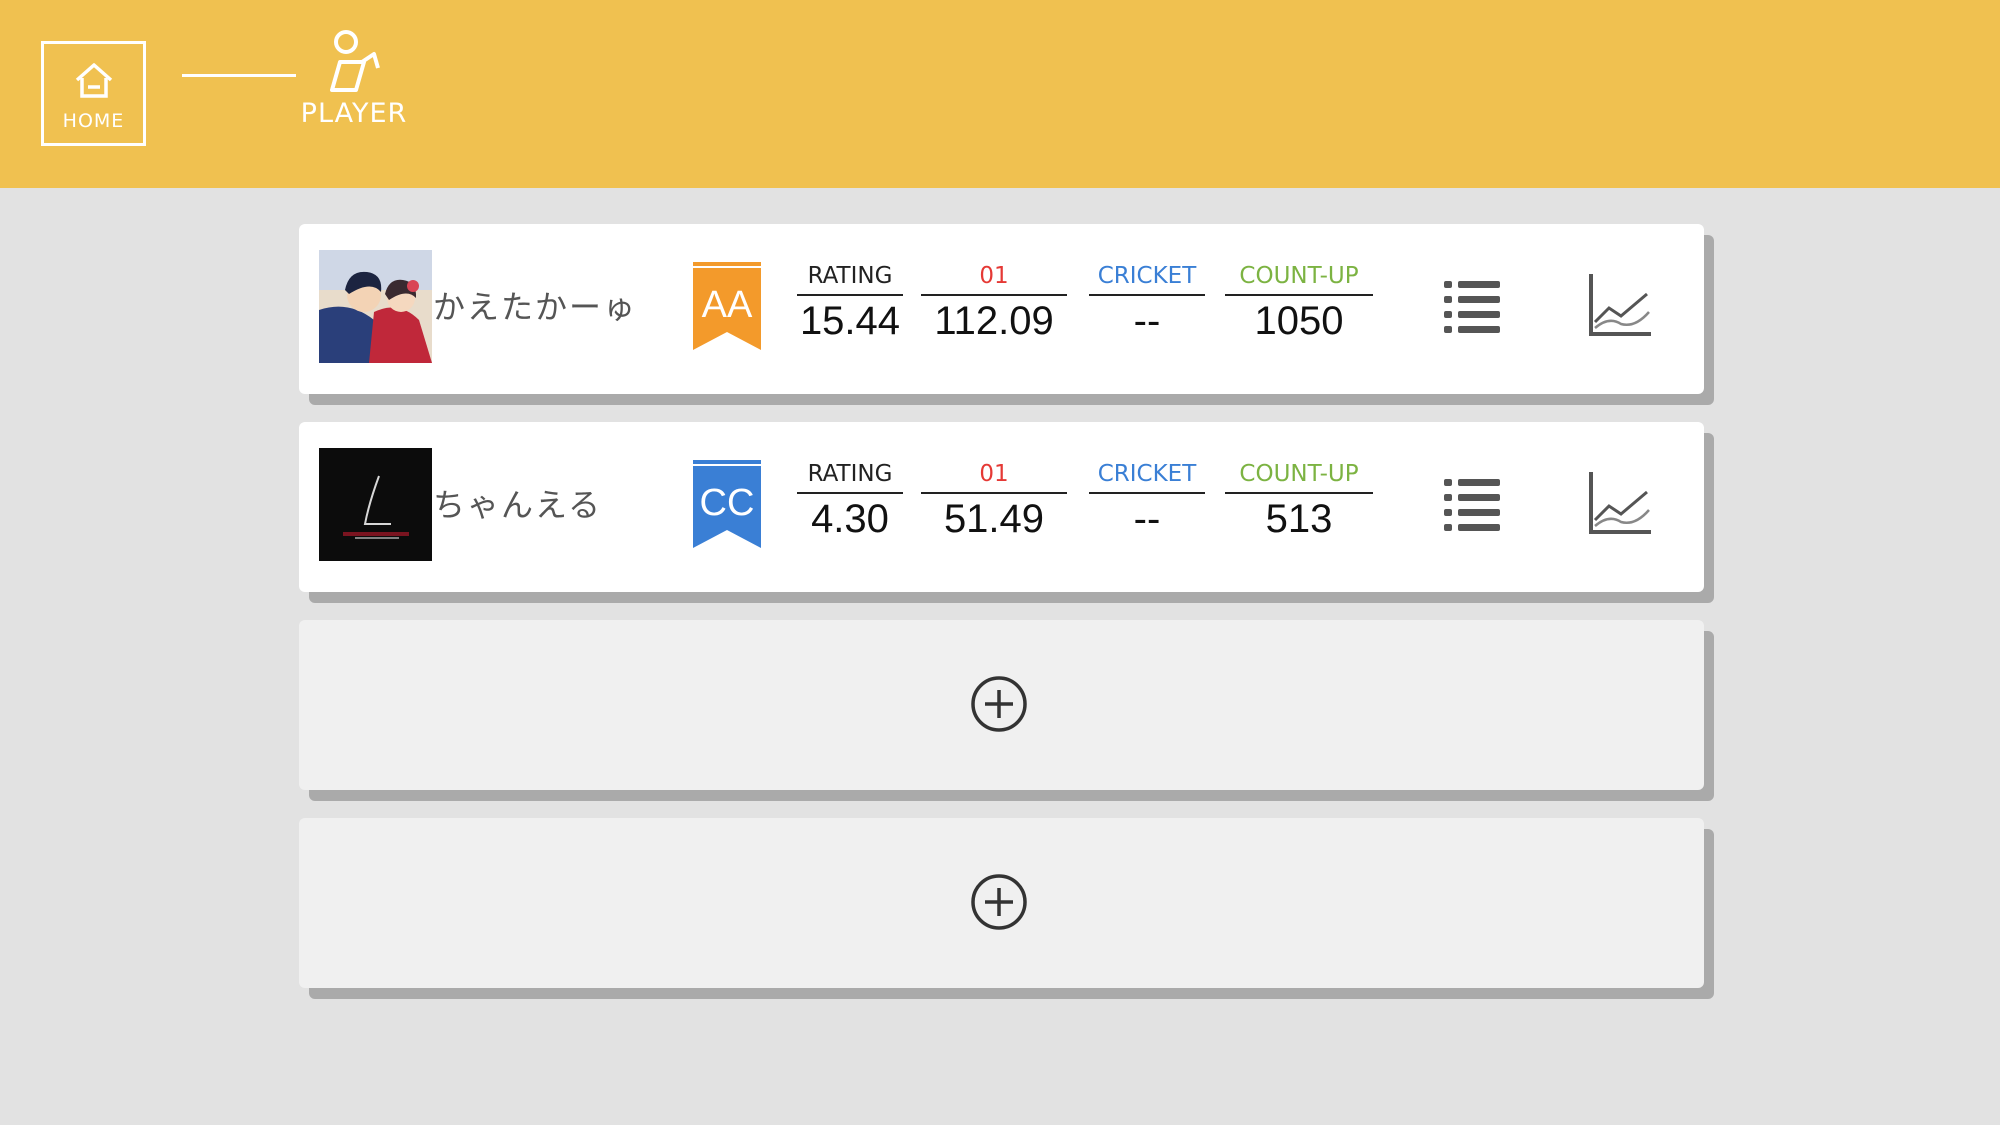  I want to click on home-label: HOME, so click(93, 120).